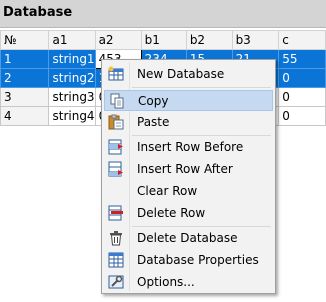  I want to click on menu-item-paste: Paste, so click(188, 122).